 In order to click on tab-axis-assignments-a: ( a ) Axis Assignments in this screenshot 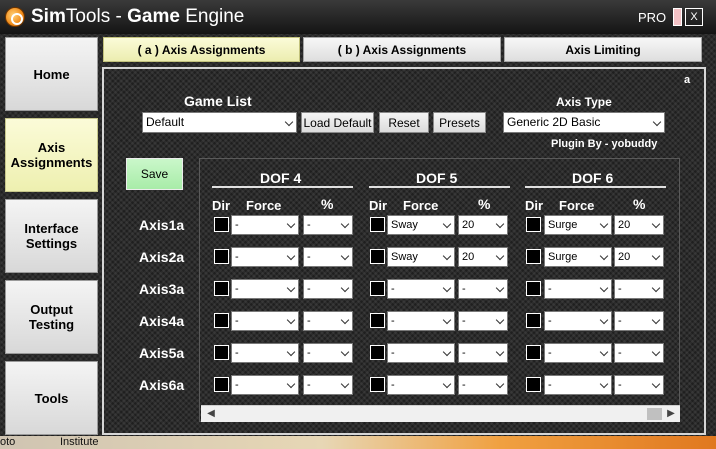, I will do `click(201, 49)`.